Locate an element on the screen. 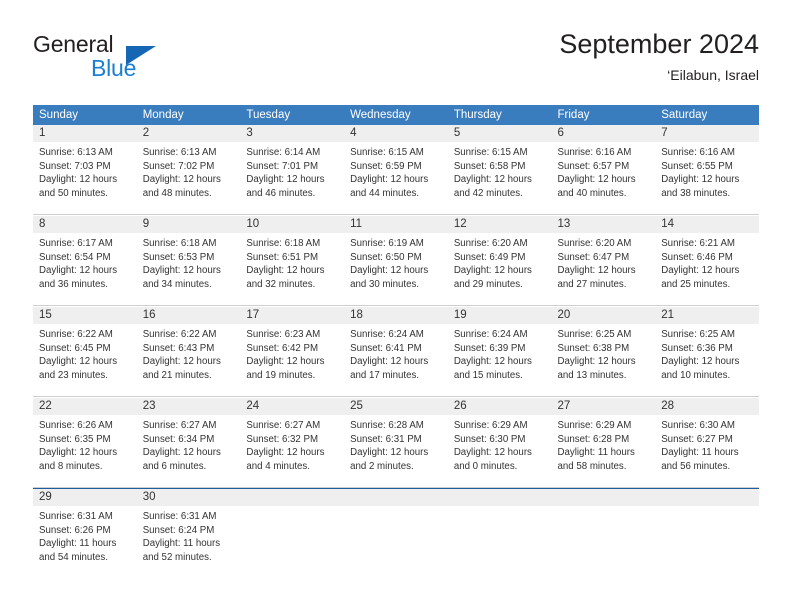 The width and height of the screenshot is (792, 612). day-number: 6 is located at coordinates (603, 133).